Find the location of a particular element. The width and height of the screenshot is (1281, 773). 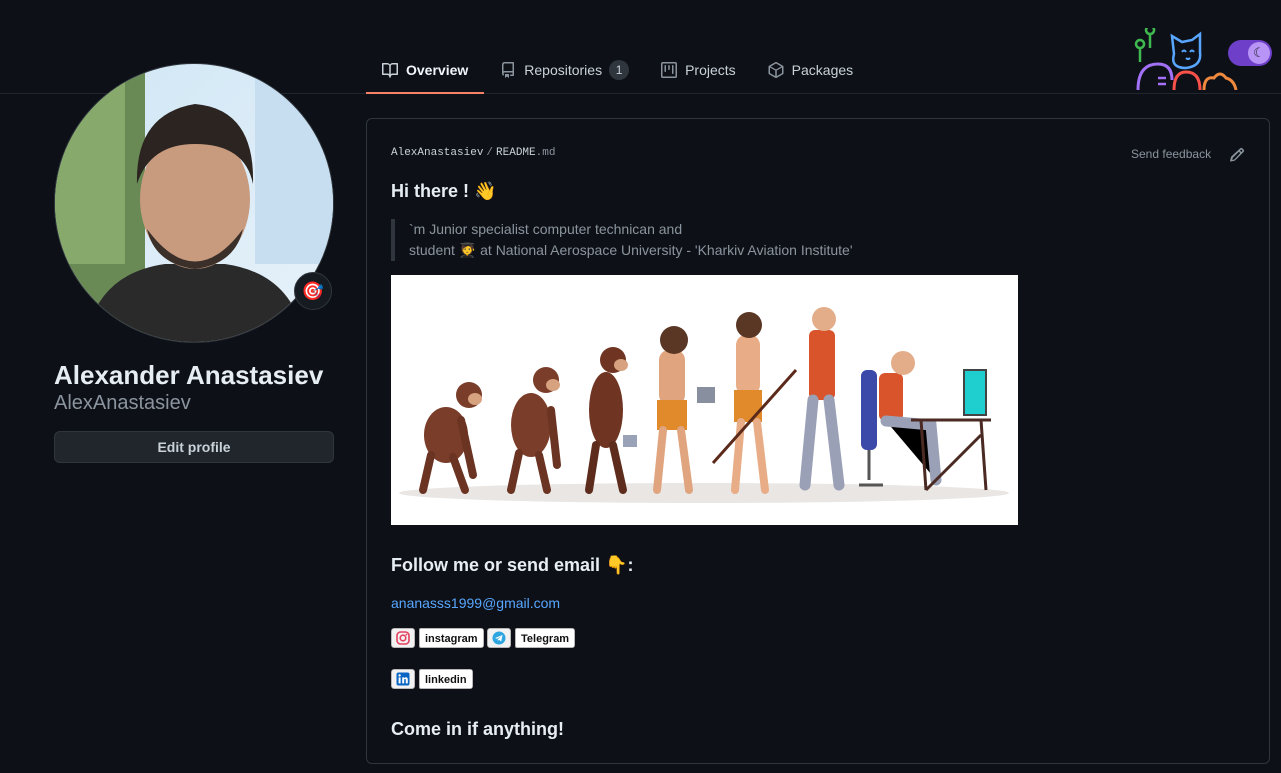

send-feedback-link: Send feedback is located at coordinates (1171, 154).